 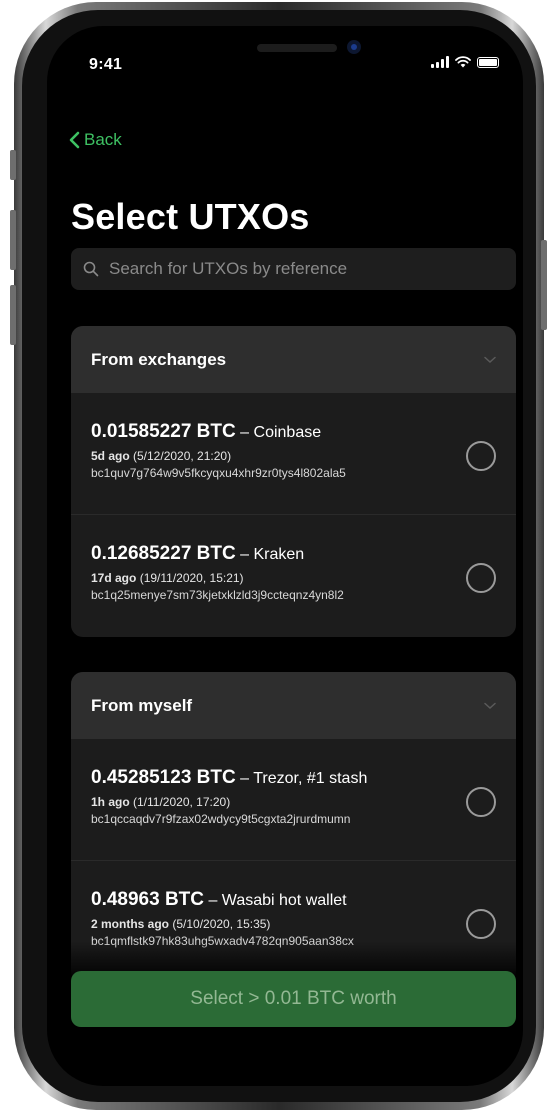 What do you see at coordinates (293, 924) in the screenshot?
I see `utxo-meta: 2 months ago (5/10/2020, 15:35)` at bounding box center [293, 924].